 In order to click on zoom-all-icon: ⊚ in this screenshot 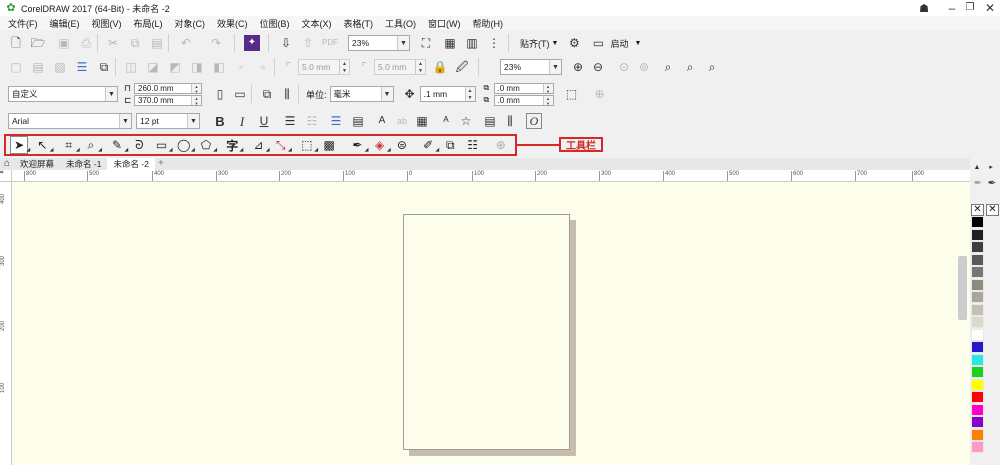, I will do `click(644, 67)`.